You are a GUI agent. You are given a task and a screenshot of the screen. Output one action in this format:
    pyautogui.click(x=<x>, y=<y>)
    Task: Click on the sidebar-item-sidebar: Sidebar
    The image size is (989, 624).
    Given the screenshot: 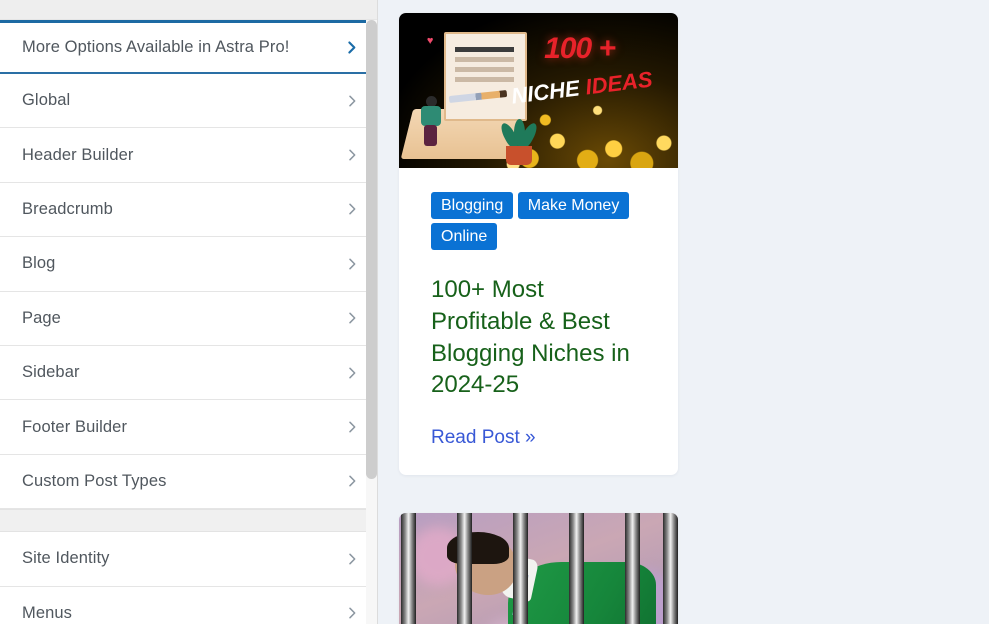 What is the action you would take?
    pyautogui.click(x=189, y=373)
    